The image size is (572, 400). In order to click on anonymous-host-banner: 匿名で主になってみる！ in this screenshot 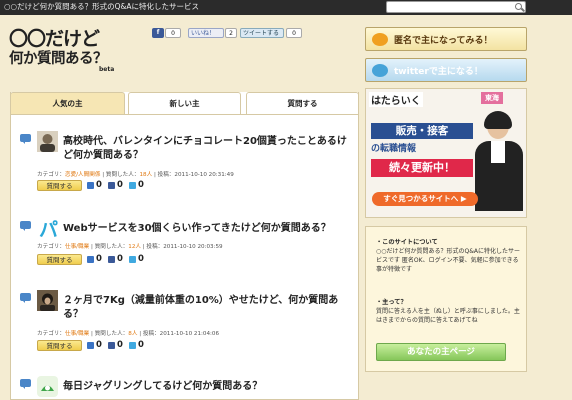, I will do `click(446, 39)`.